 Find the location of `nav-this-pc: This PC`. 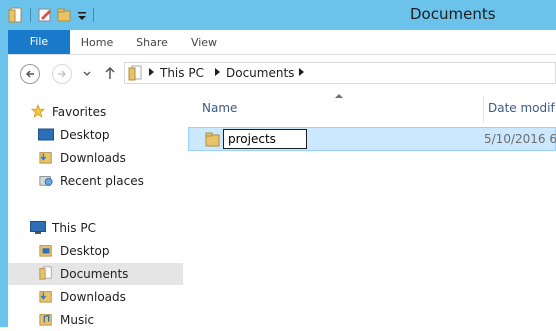

nav-this-pc: This PC is located at coordinates (95, 228).